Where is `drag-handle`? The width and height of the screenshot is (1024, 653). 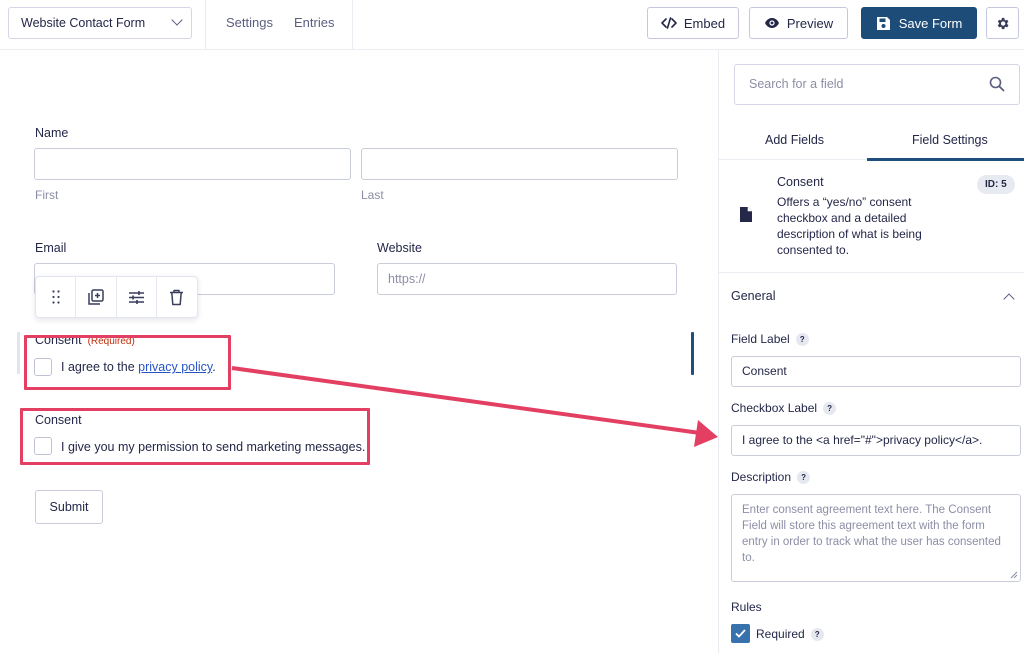
drag-handle is located at coordinates (56, 297).